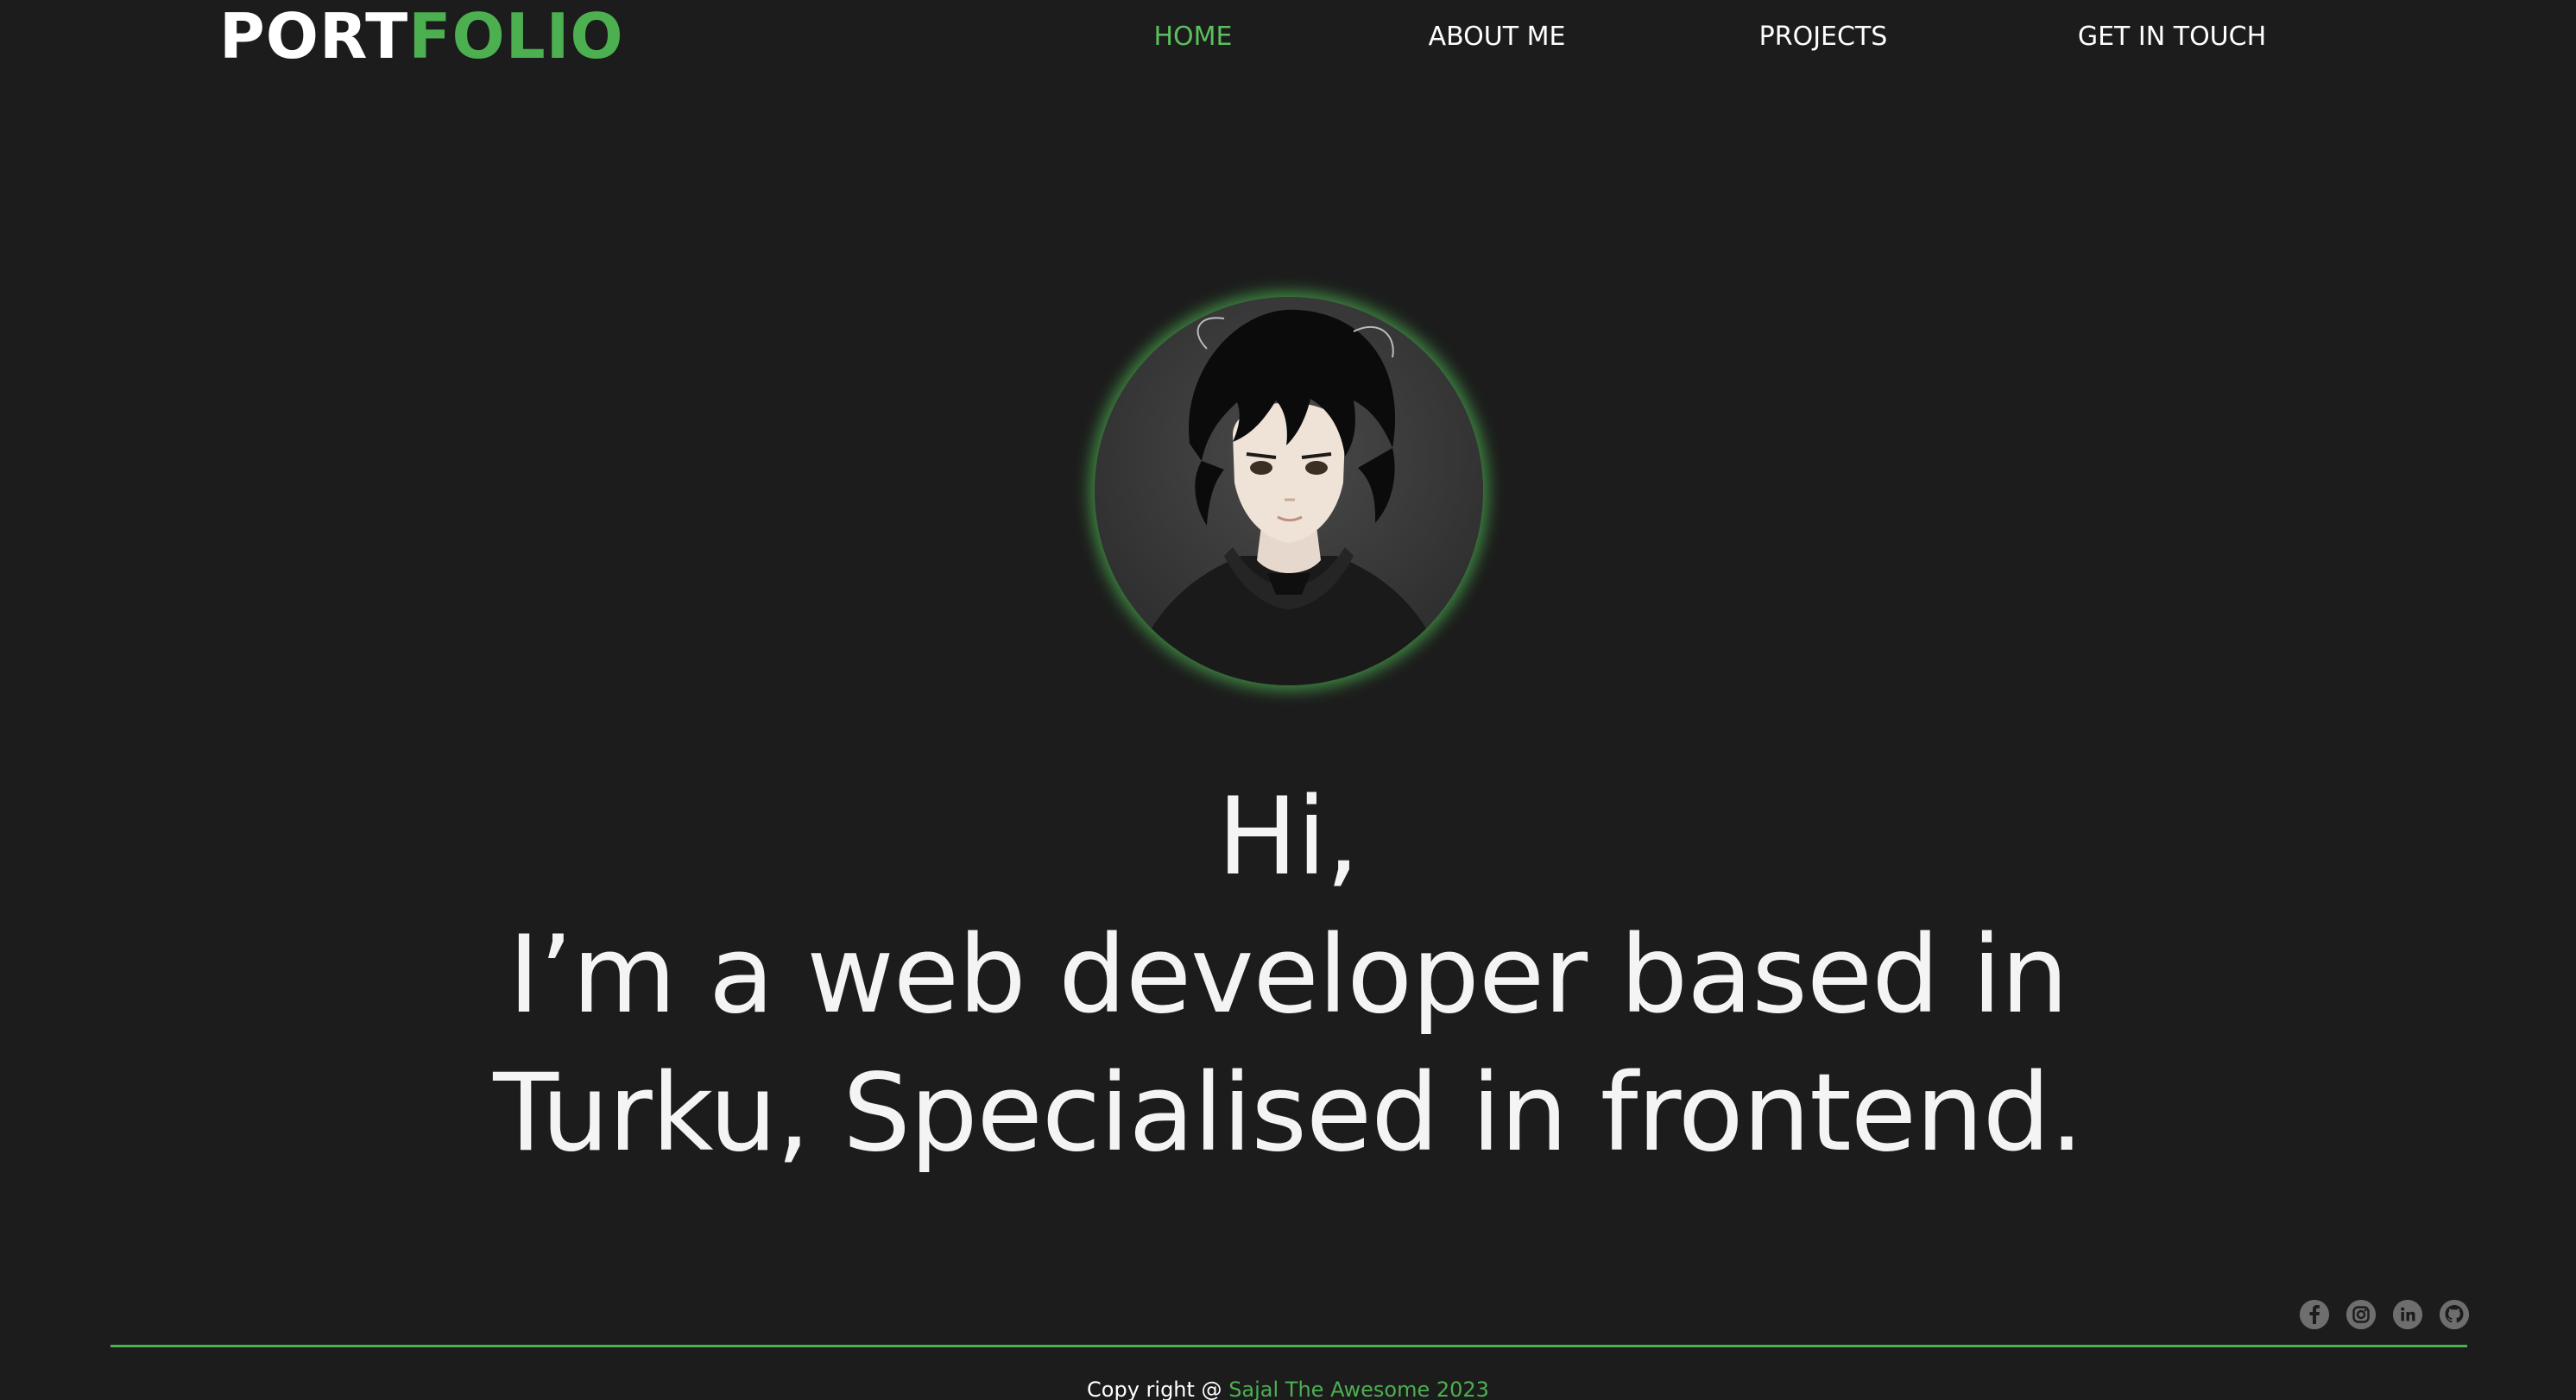 This screenshot has height=1400, width=2576. Describe the element at coordinates (1192, 37) in the screenshot. I see `nav-item-home: HOME` at that location.